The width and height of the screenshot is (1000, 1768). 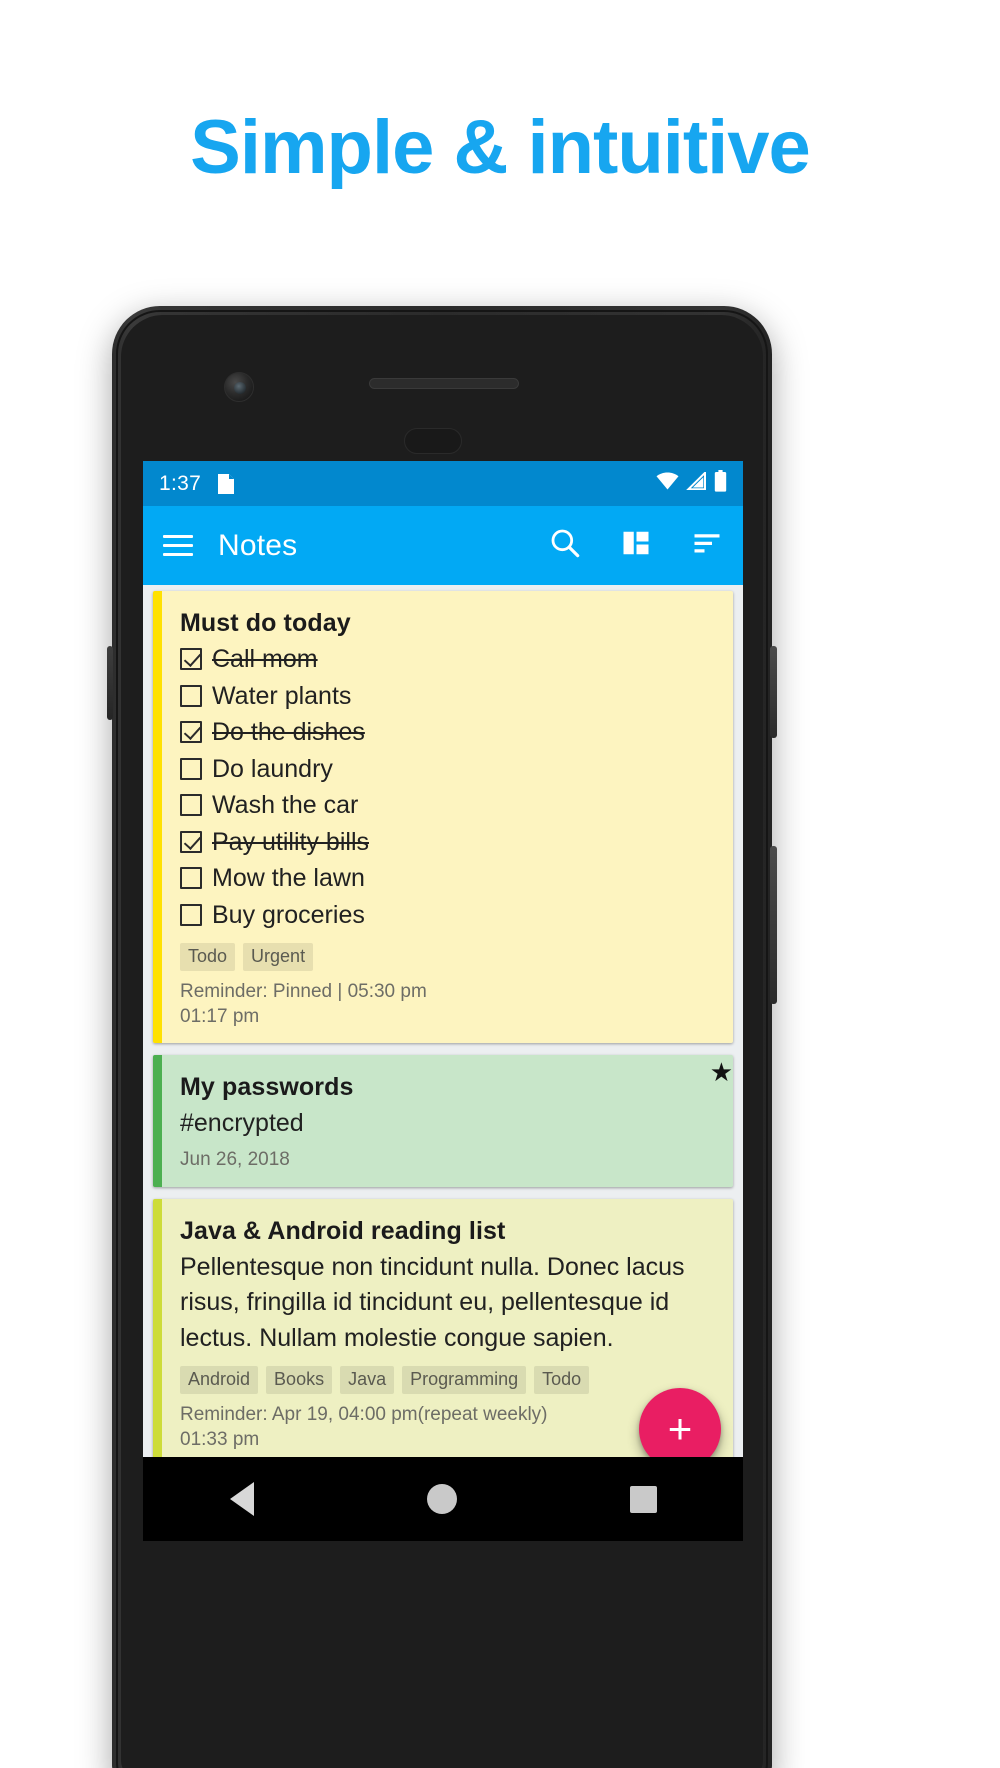 I want to click on sort-icon, so click(x=707, y=545).